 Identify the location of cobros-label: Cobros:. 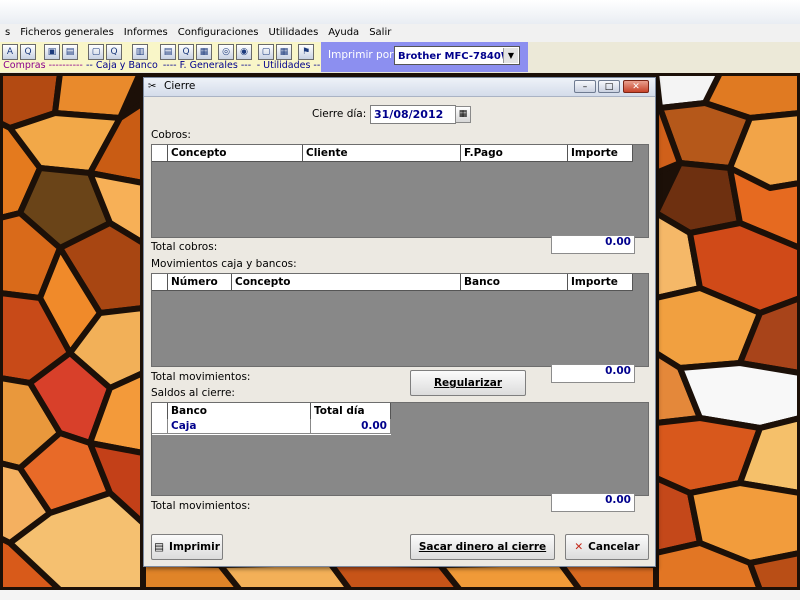
(171, 135).